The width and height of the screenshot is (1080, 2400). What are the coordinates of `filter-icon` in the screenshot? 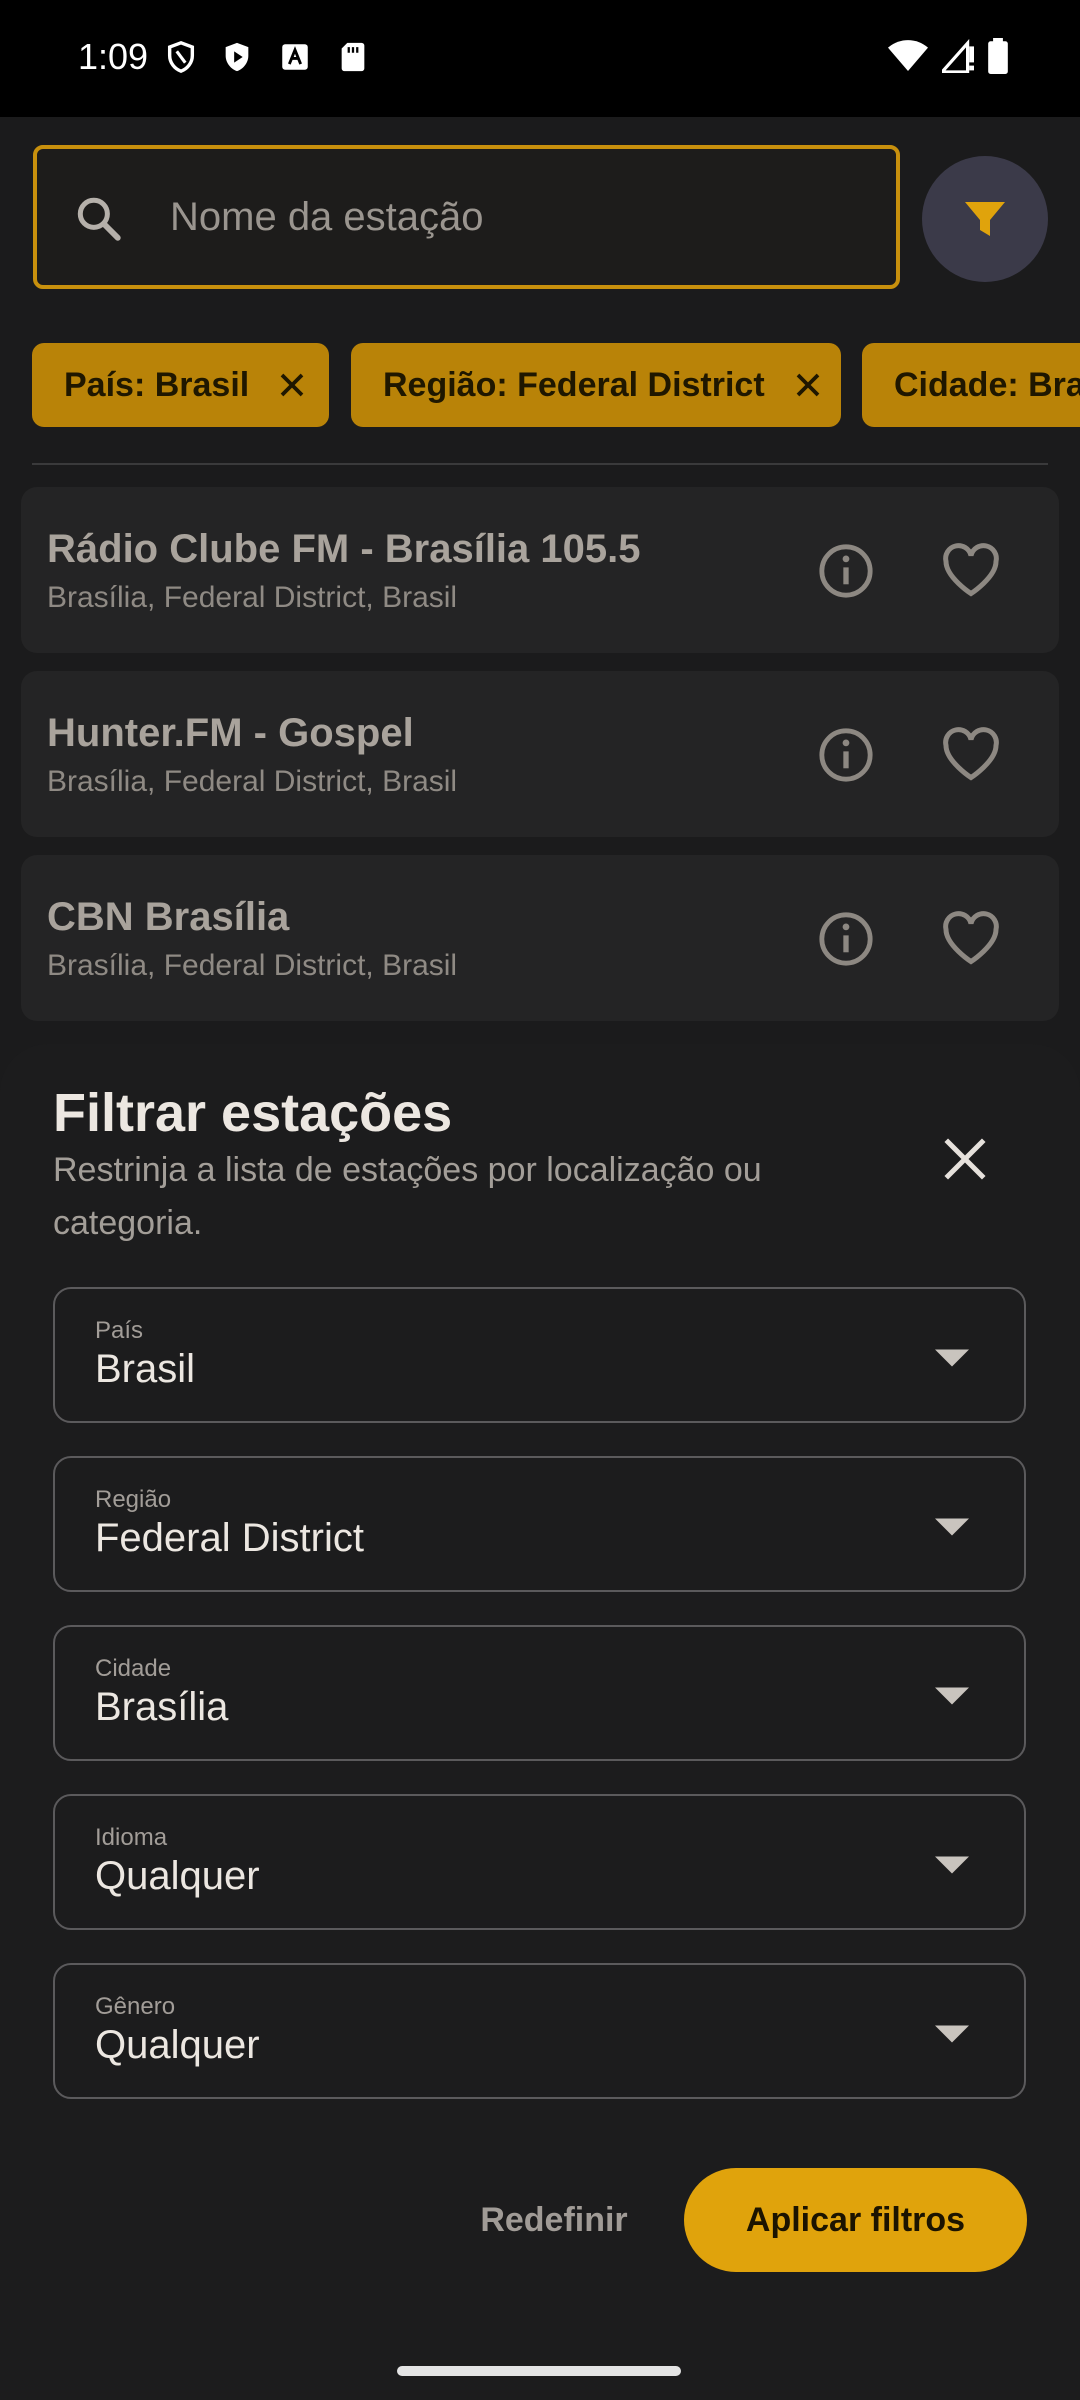 It's located at (985, 219).